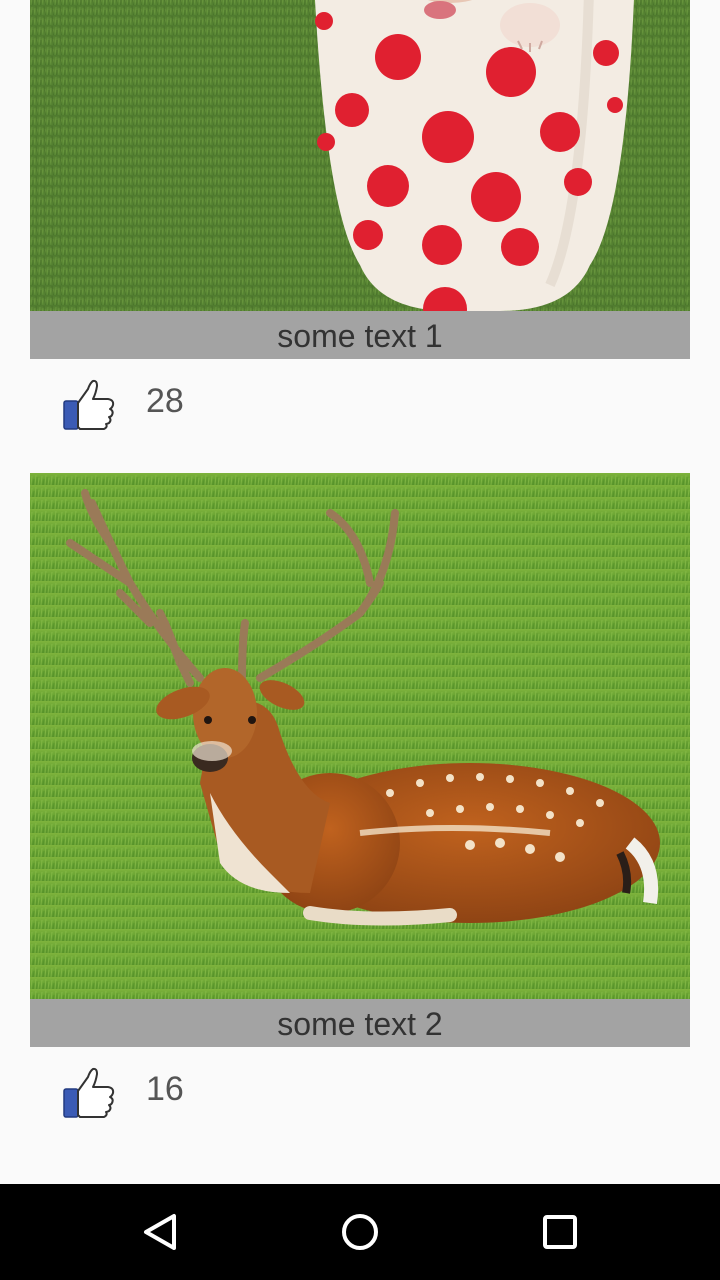 Image resolution: width=720 pixels, height=1280 pixels. Describe the element at coordinates (560, 1232) in the screenshot. I see `recents-square-icon` at that location.